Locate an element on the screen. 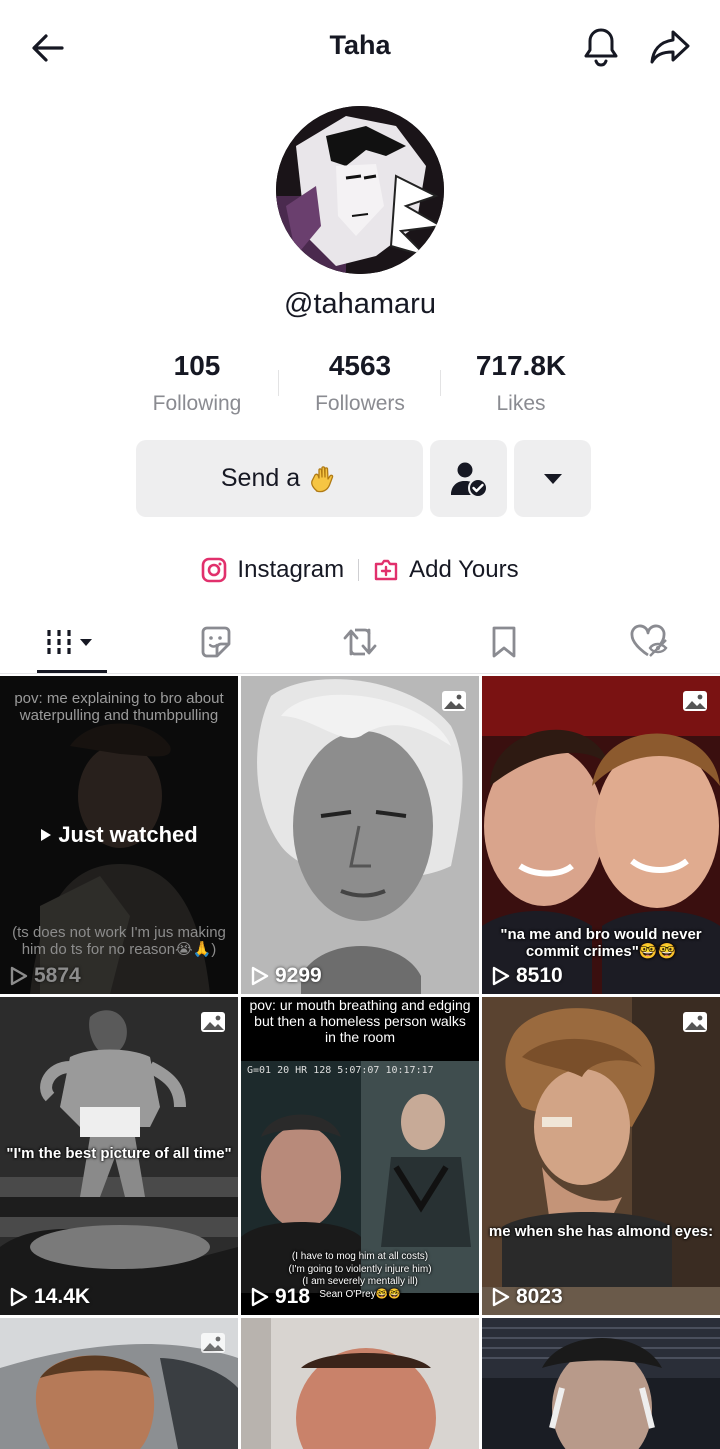  top-bar: Taha is located at coordinates (360, 47).